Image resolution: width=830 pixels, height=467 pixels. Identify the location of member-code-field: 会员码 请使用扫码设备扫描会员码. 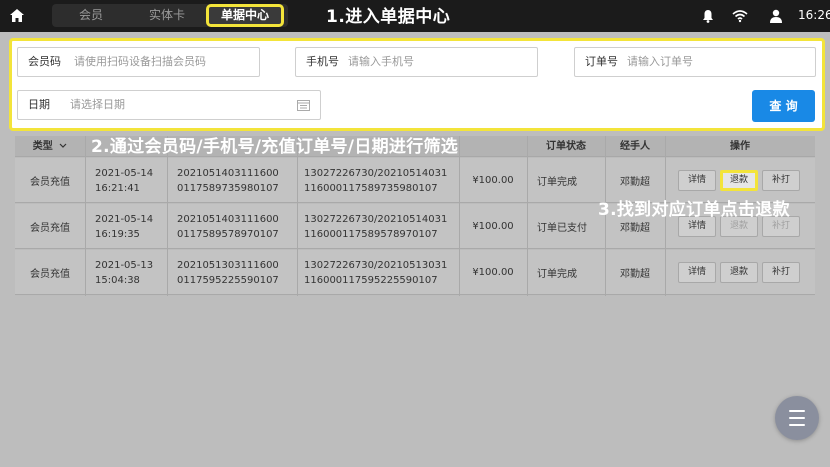
(138, 62).